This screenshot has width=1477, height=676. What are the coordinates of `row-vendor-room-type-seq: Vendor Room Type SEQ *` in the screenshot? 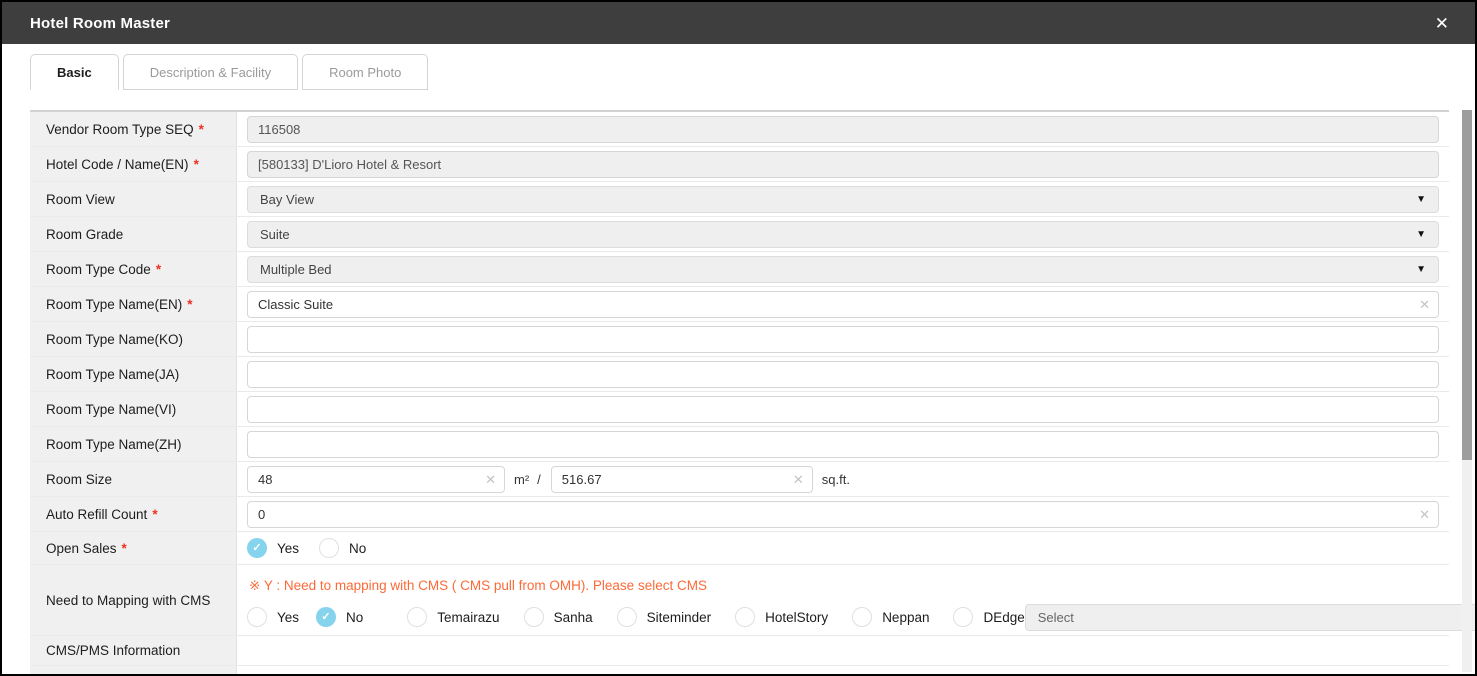 It's located at (739, 129).